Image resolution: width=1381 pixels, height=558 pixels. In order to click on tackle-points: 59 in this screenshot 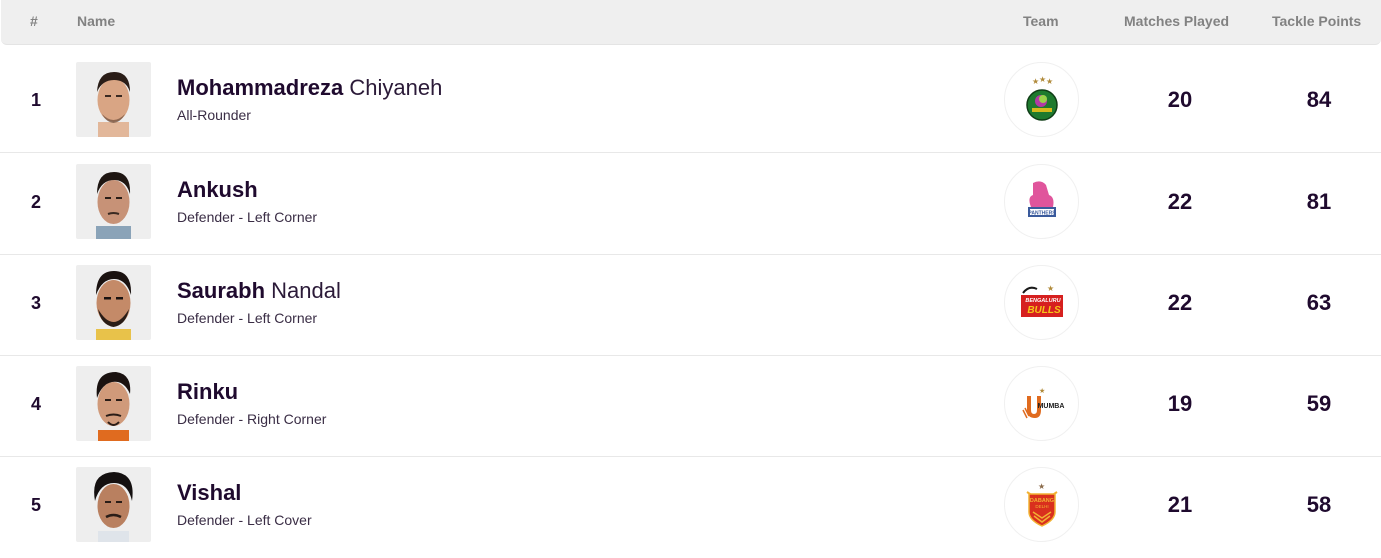, I will do `click(1319, 403)`.